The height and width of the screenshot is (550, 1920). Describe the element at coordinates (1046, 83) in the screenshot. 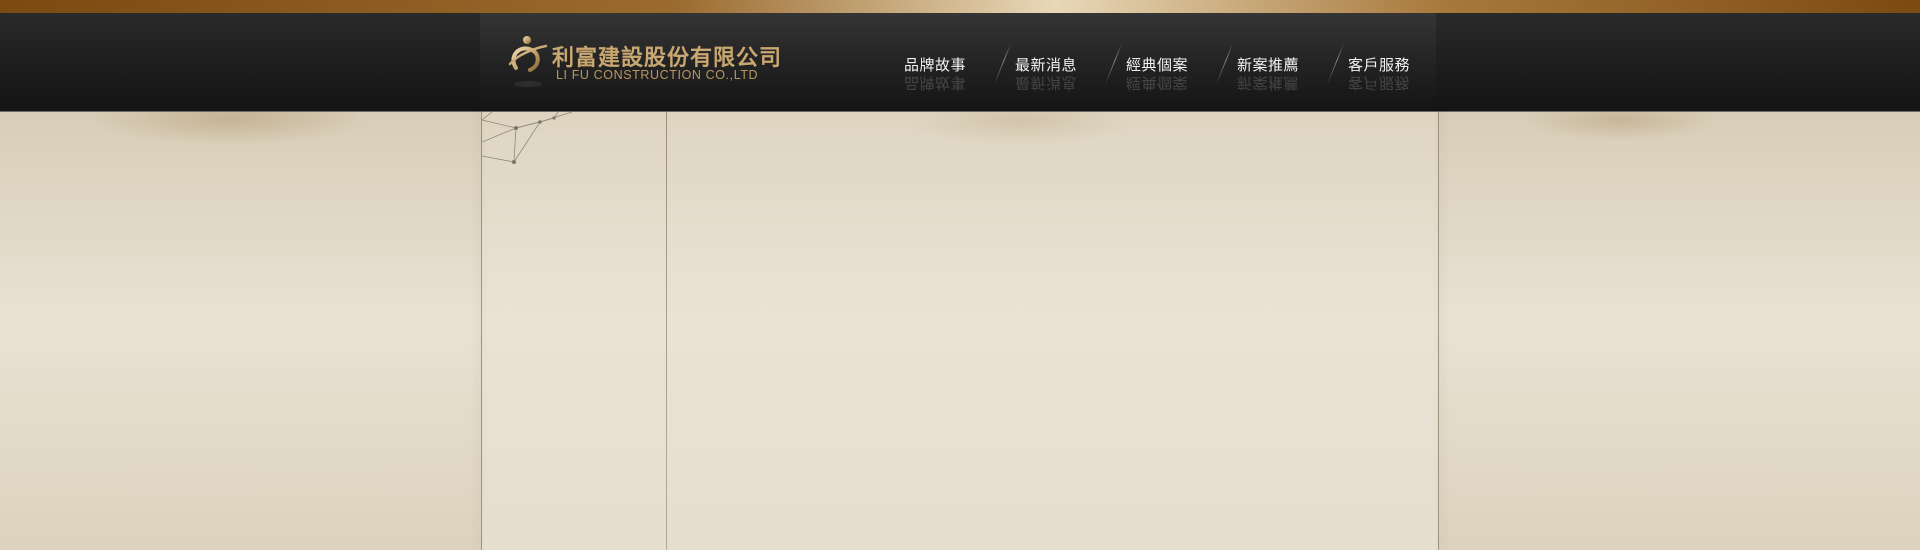

I see `nav-item-reflection: 最新消息` at that location.